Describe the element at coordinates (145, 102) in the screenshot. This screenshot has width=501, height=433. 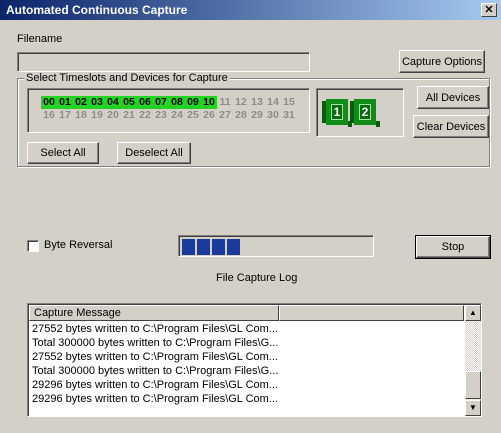
I see `timeslot-06: 06` at that location.